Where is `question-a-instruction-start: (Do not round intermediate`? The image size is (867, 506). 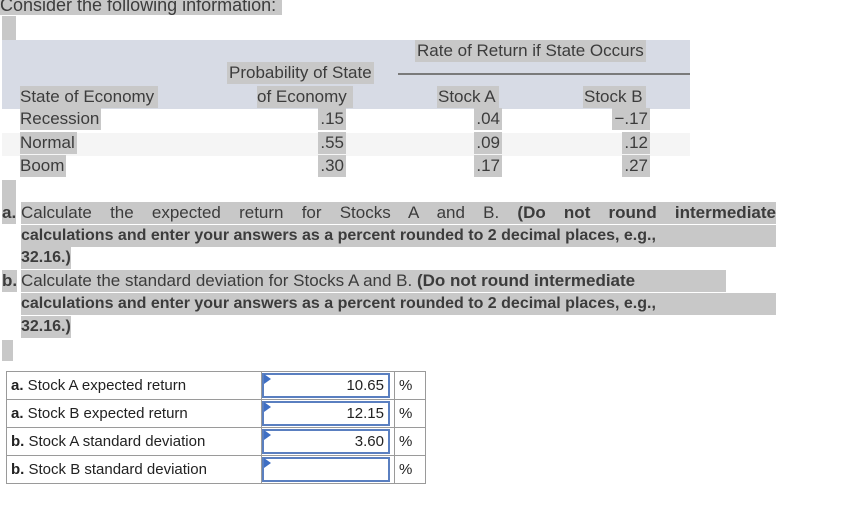 question-a-instruction-start: (Do not round intermediate is located at coordinates (646, 212).